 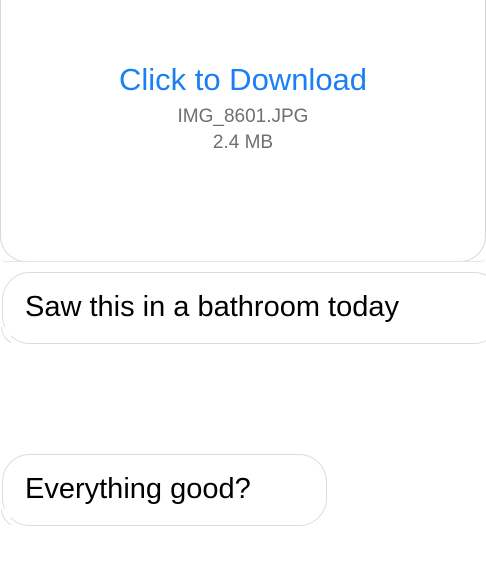 What do you see at coordinates (243, 116) in the screenshot?
I see `attachment-file-name: IMG_8601.JPG` at bounding box center [243, 116].